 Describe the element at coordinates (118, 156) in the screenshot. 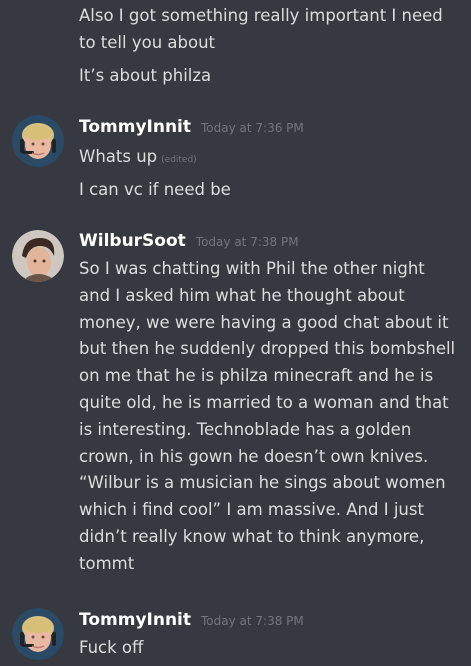

I see `message-content: Whats up` at that location.